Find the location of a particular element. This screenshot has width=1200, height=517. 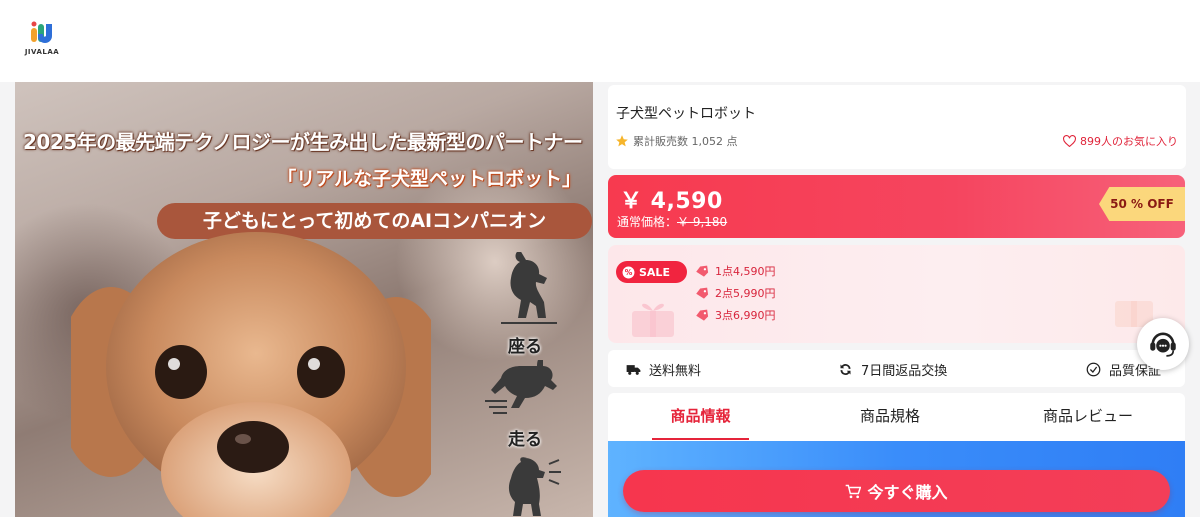

action-label-sit: 座る is located at coordinates (525, 347).